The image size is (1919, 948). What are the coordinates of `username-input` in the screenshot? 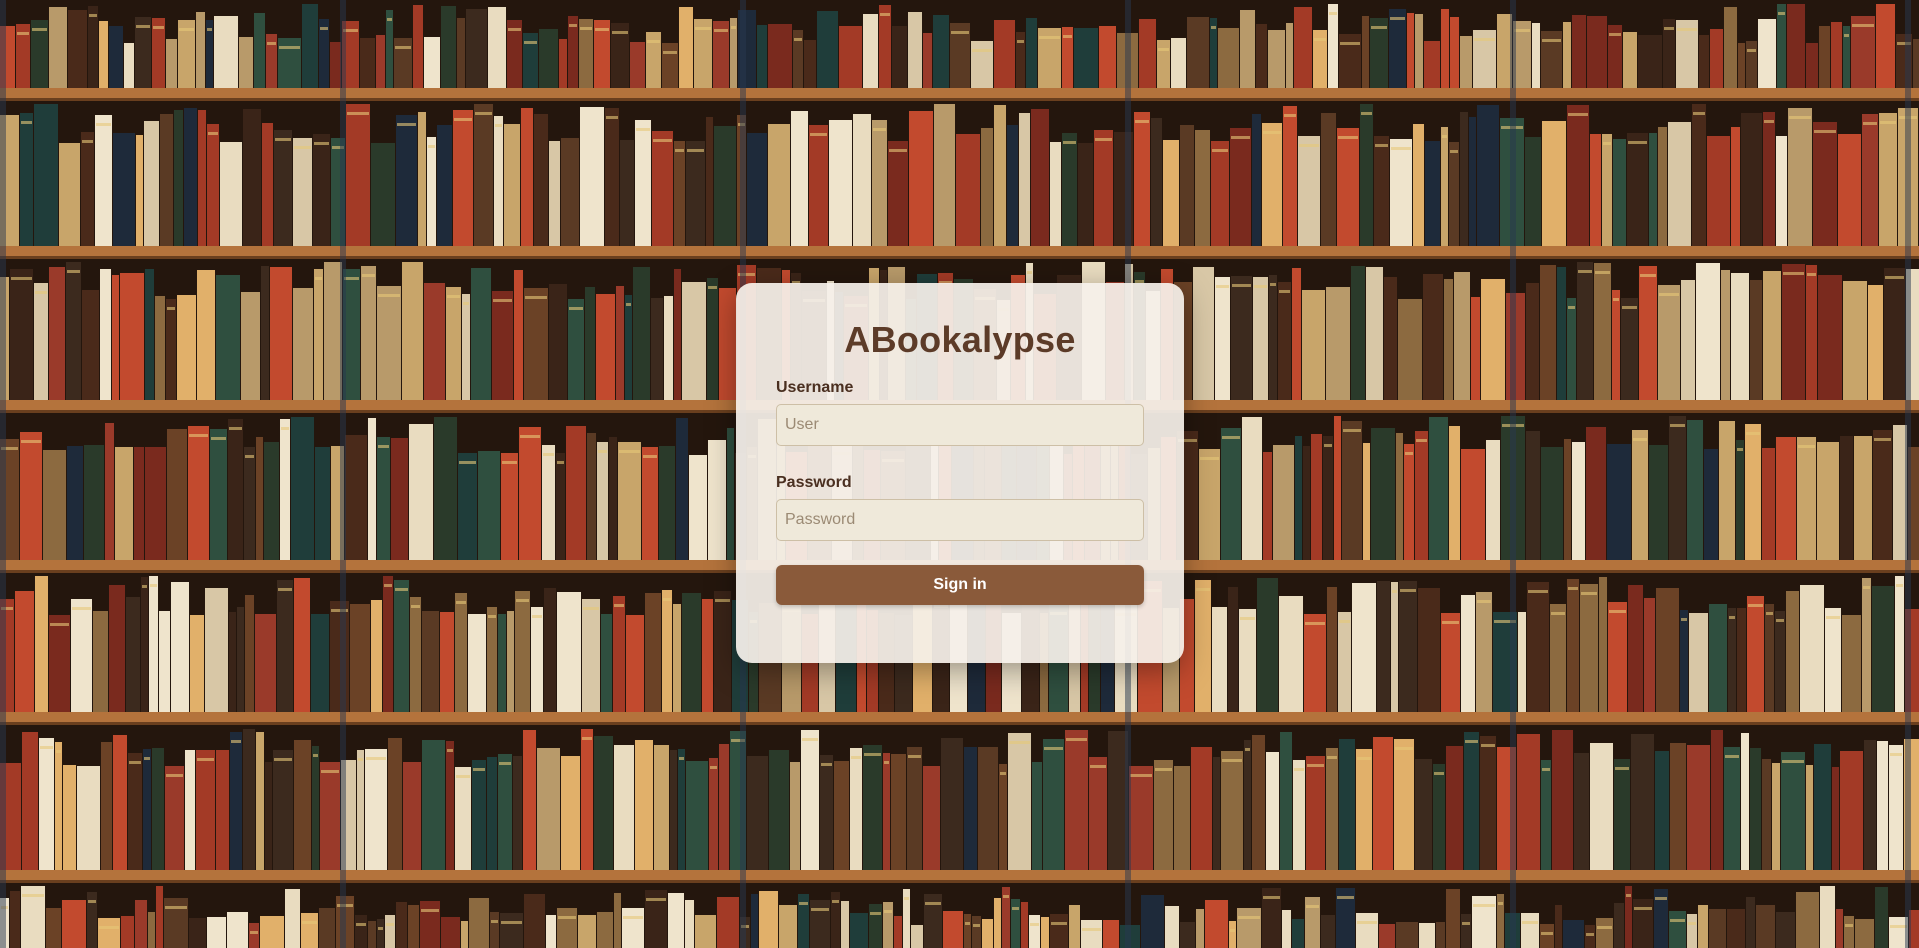 It's located at (960, 425).